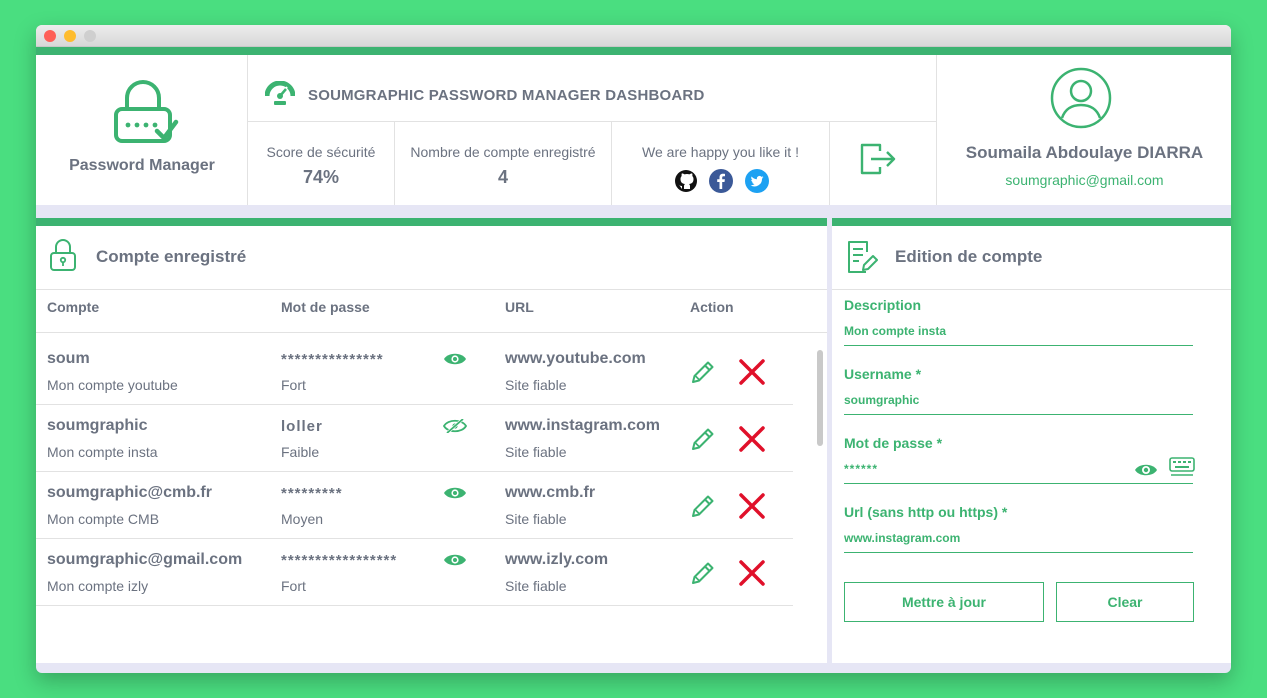  Describe the element at coordinates (720, 152) in the screenshot. I see `happy-label: We are happy you like it !` at that location.